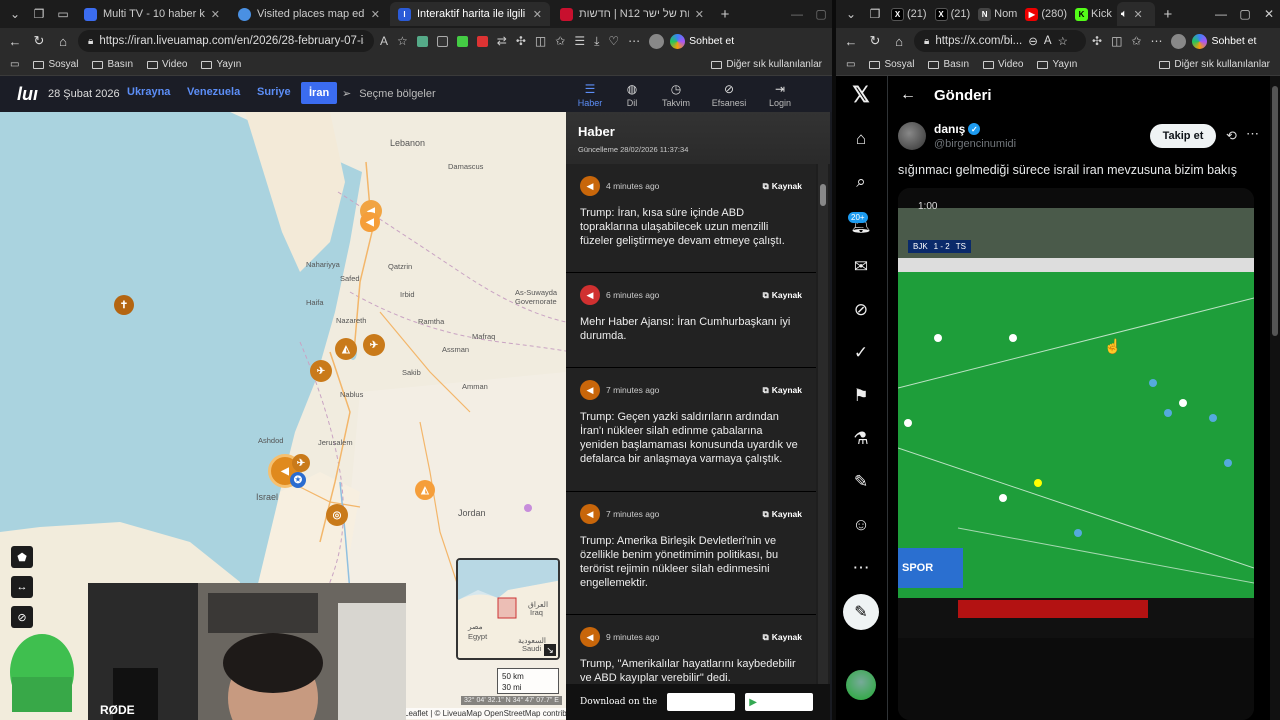 This screenshot has width=1280, height=720. Describe the element at coordinates (22, 587) in the screenshot. I see `map-tool-measure-icon: ↔` at that location.